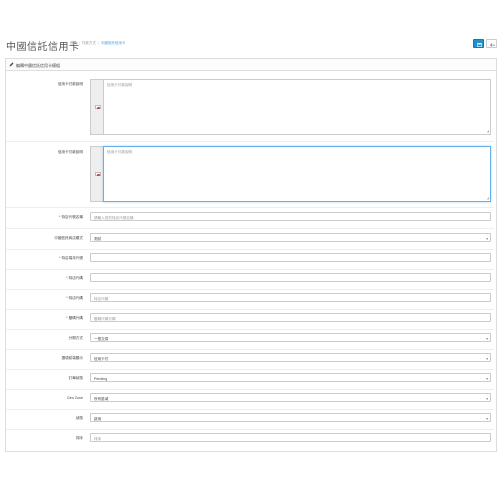 Image resolution: width=500 pixels, height=500 pixels. Describe the element at coordinates (113, 43) in the screenshot. I see `breadcrumb-current: 中國信託信用卡` at that location.